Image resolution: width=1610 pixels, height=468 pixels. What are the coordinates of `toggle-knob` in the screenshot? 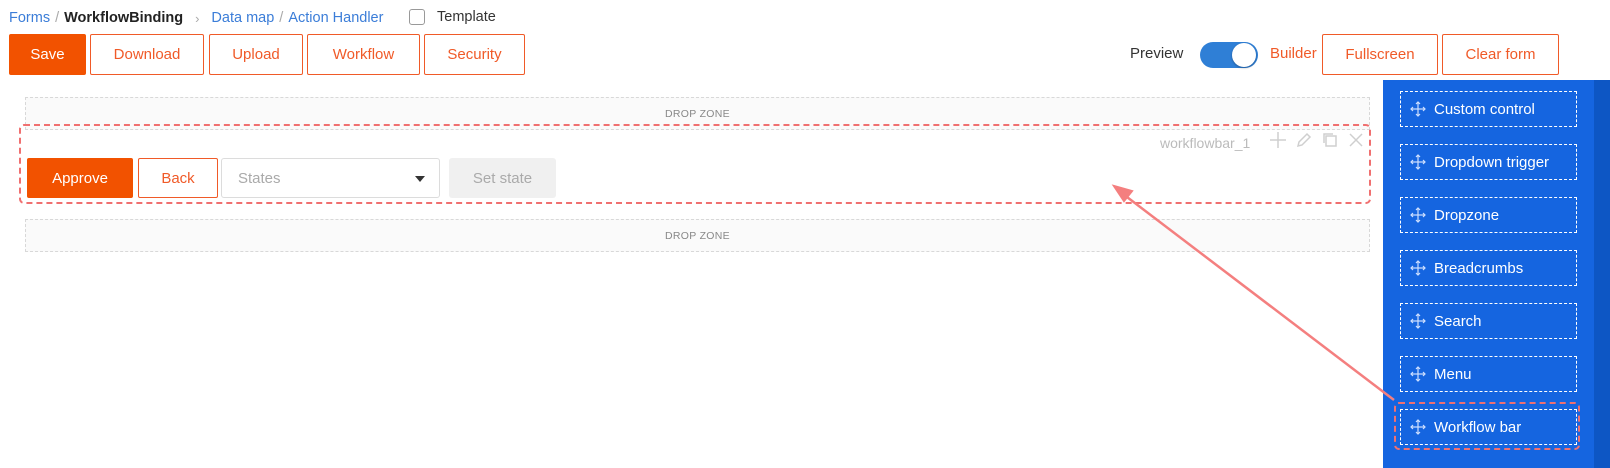 It's located at (1244, 55).